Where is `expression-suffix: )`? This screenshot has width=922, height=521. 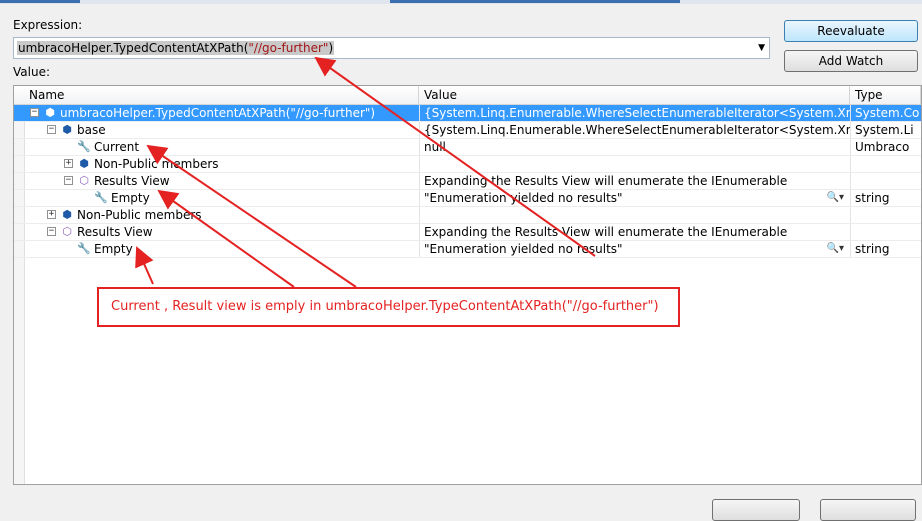 expression-suffix: ) is located at coordinates (331, 48).